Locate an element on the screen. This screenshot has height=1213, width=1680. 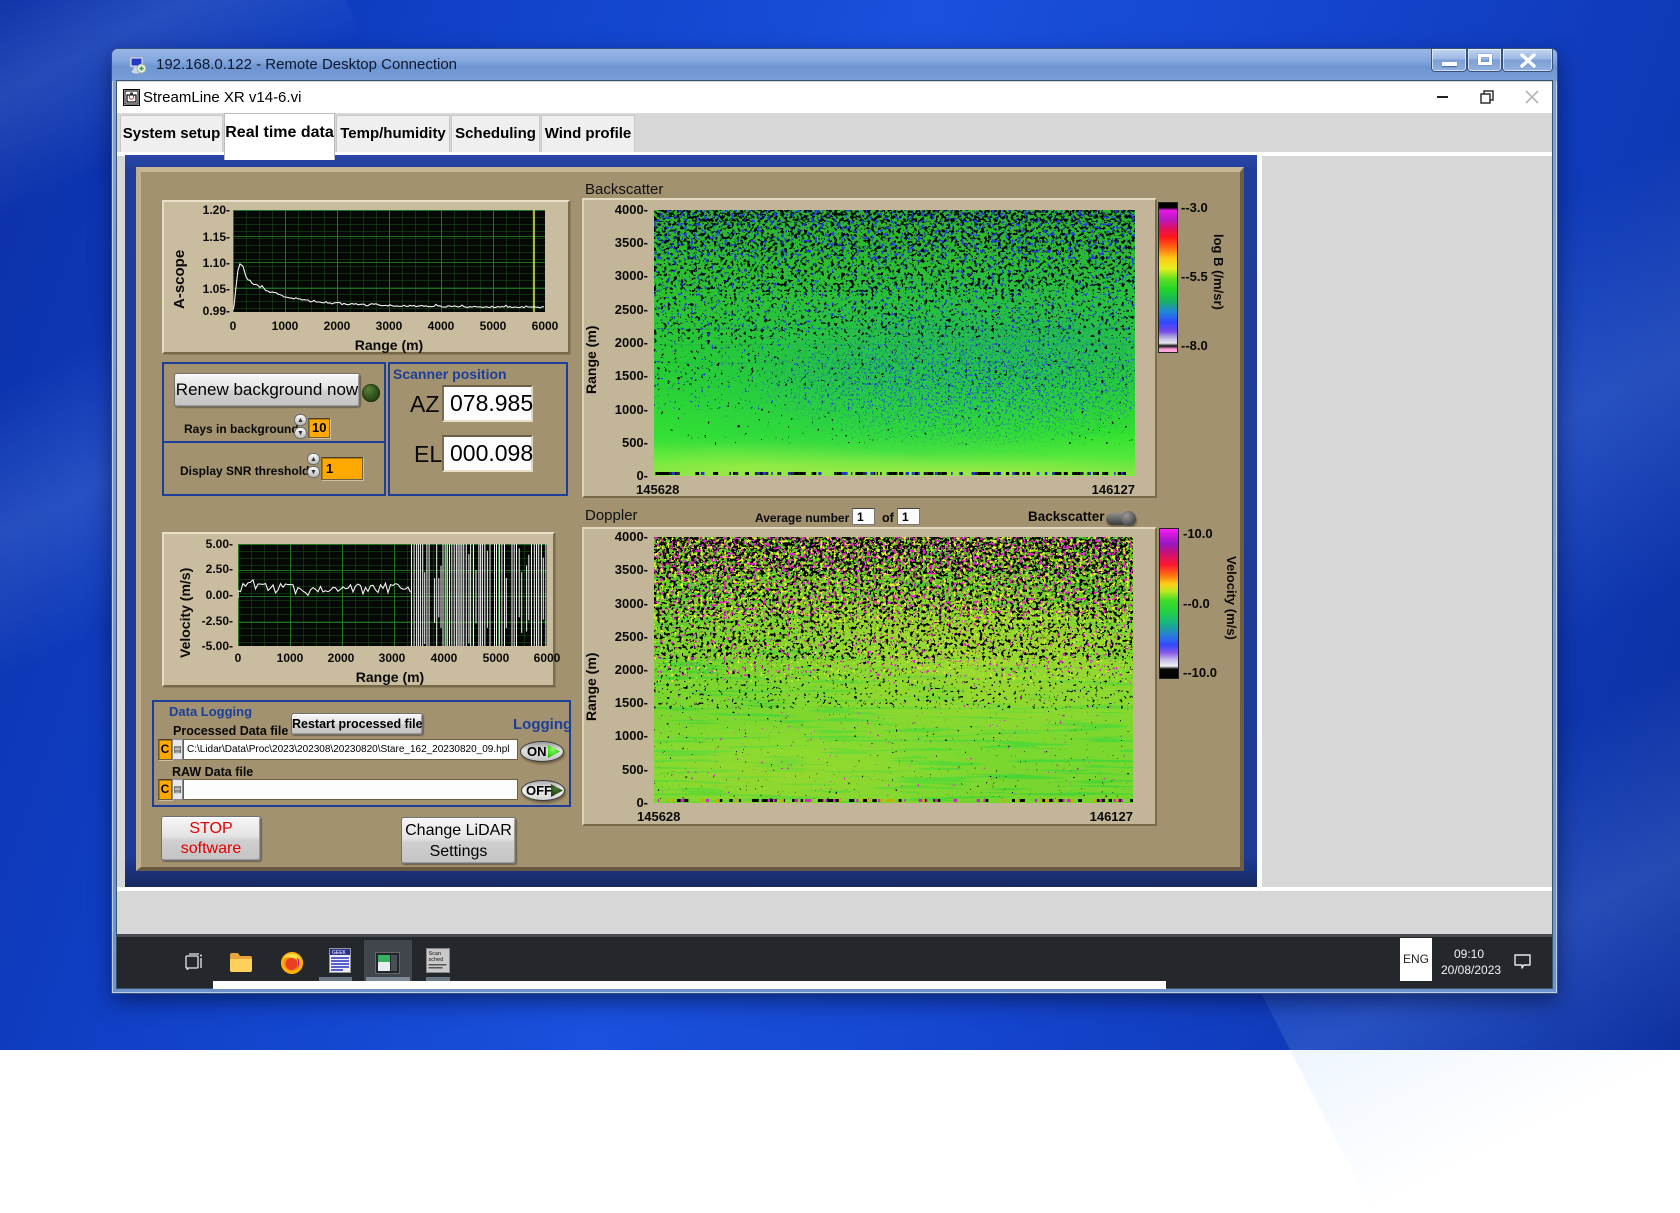
svg-text: sched is located at coordinates (436, 960).